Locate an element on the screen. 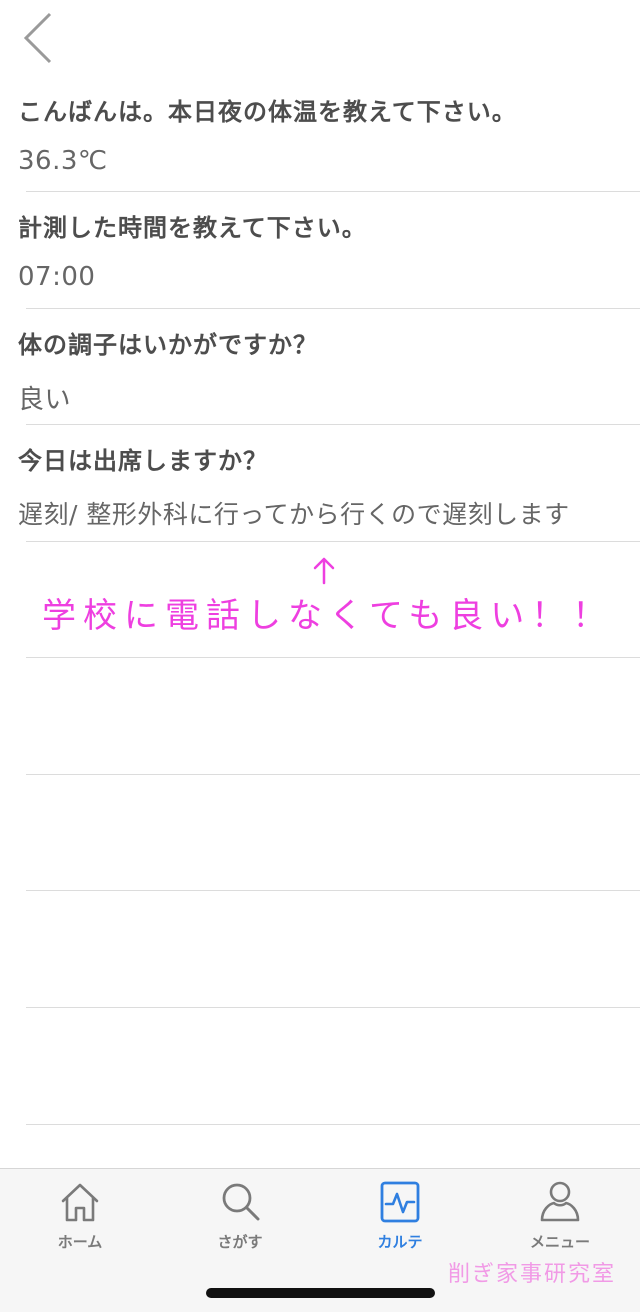  person-icon is located at coordinates (560, 1201).